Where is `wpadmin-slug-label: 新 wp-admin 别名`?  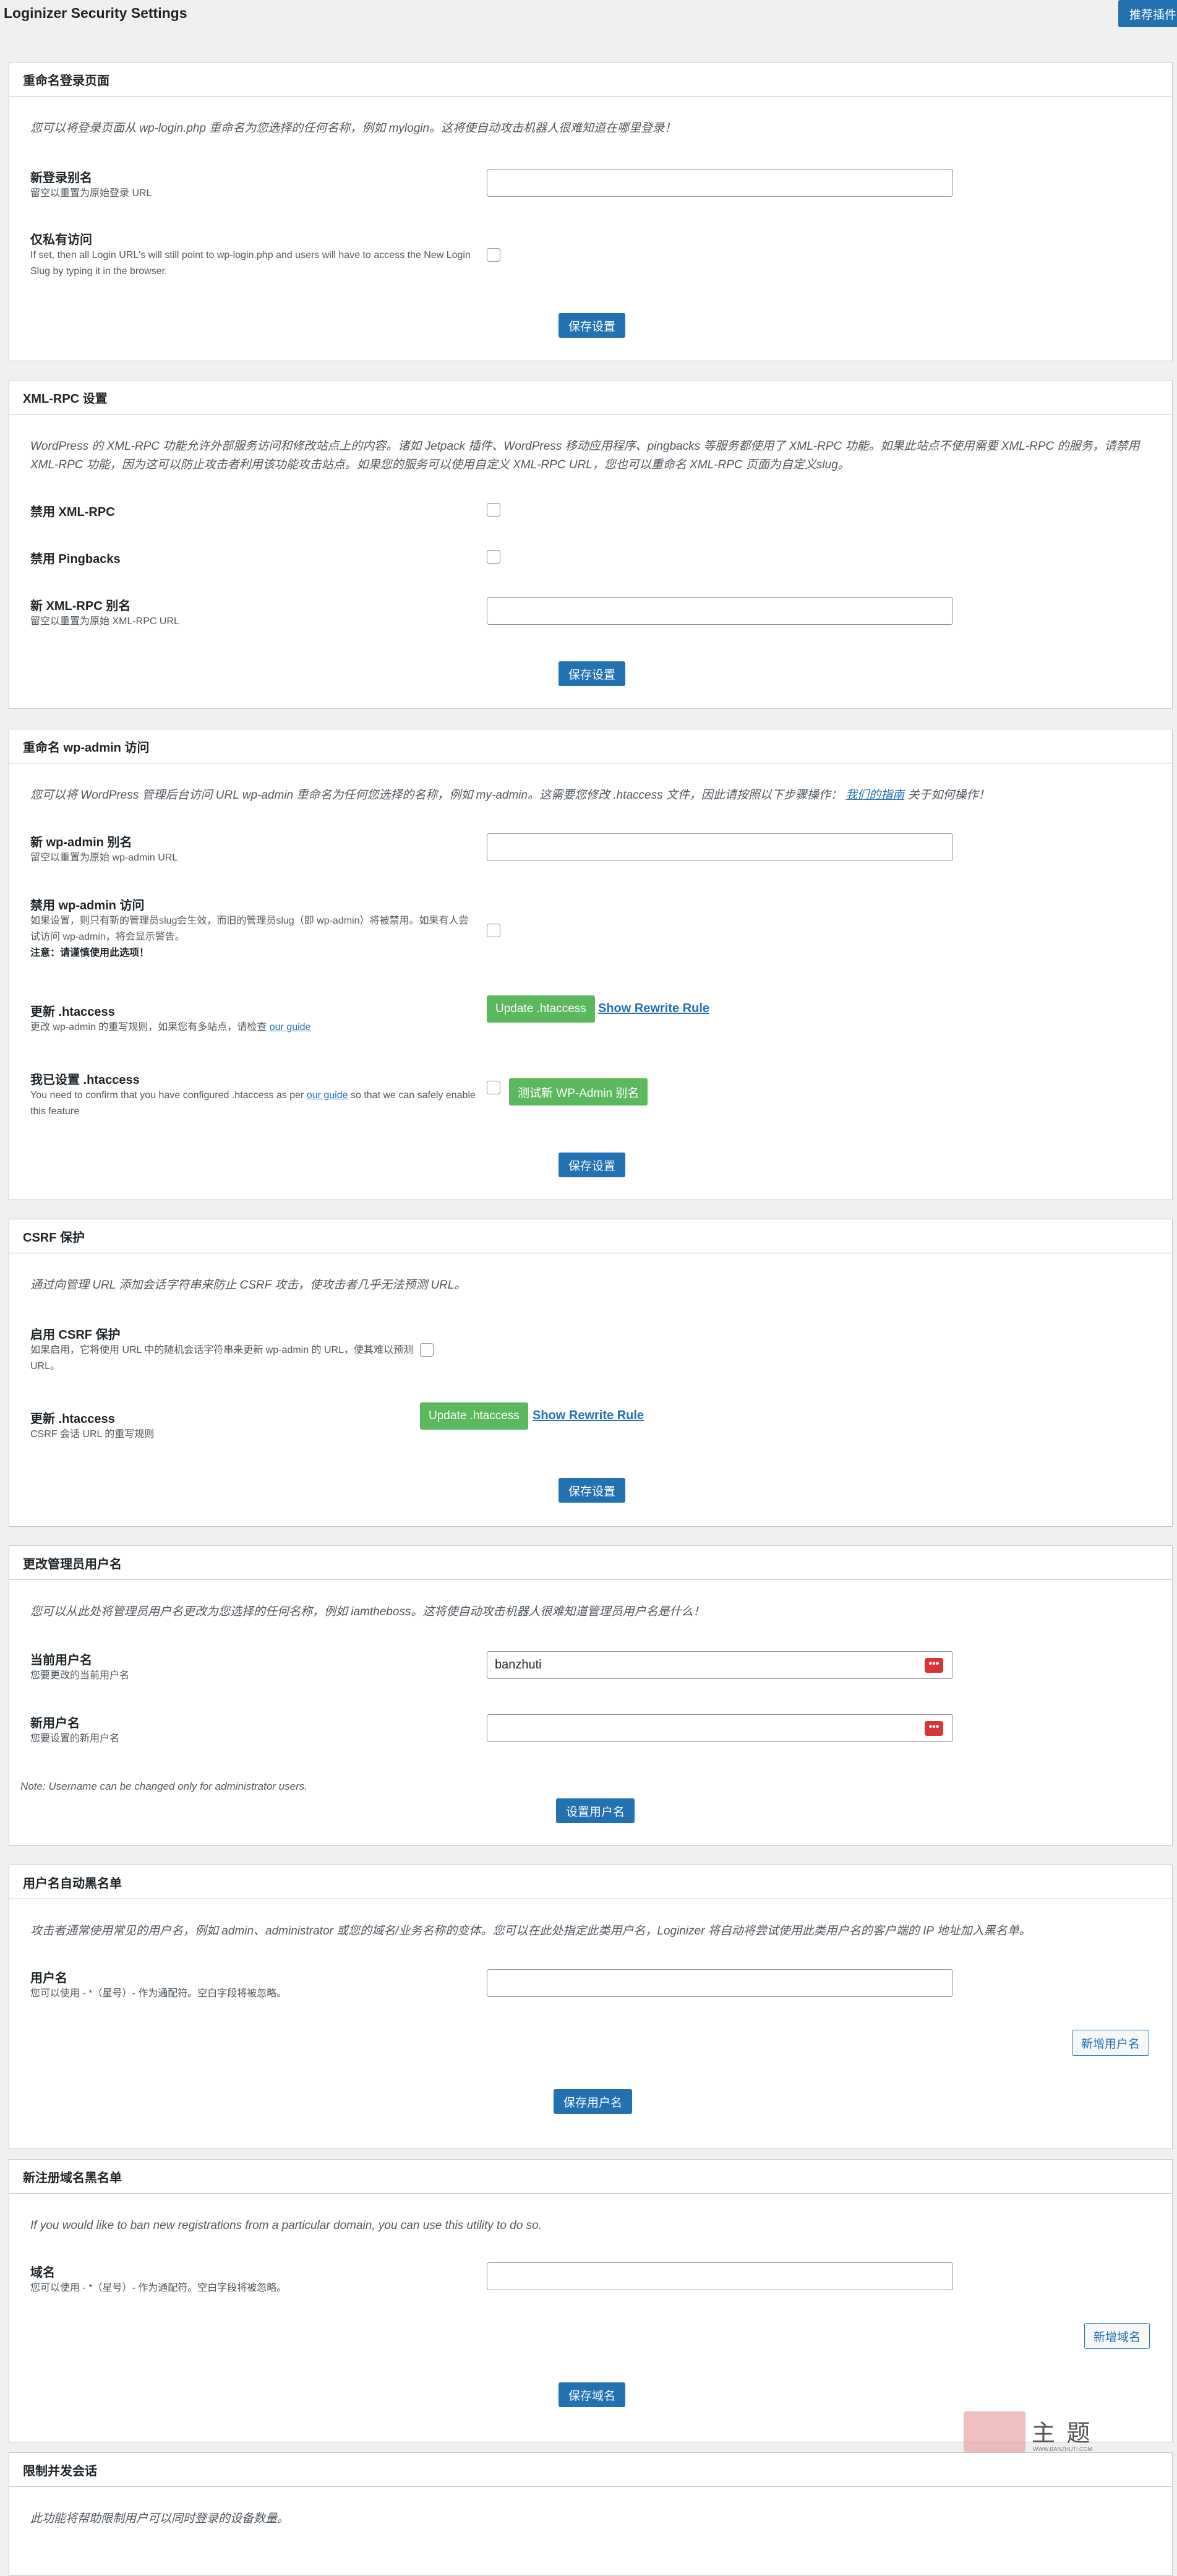 wpadmin-slug-label: 新 wp-admin 别名 is located at coordinates (81, 843).